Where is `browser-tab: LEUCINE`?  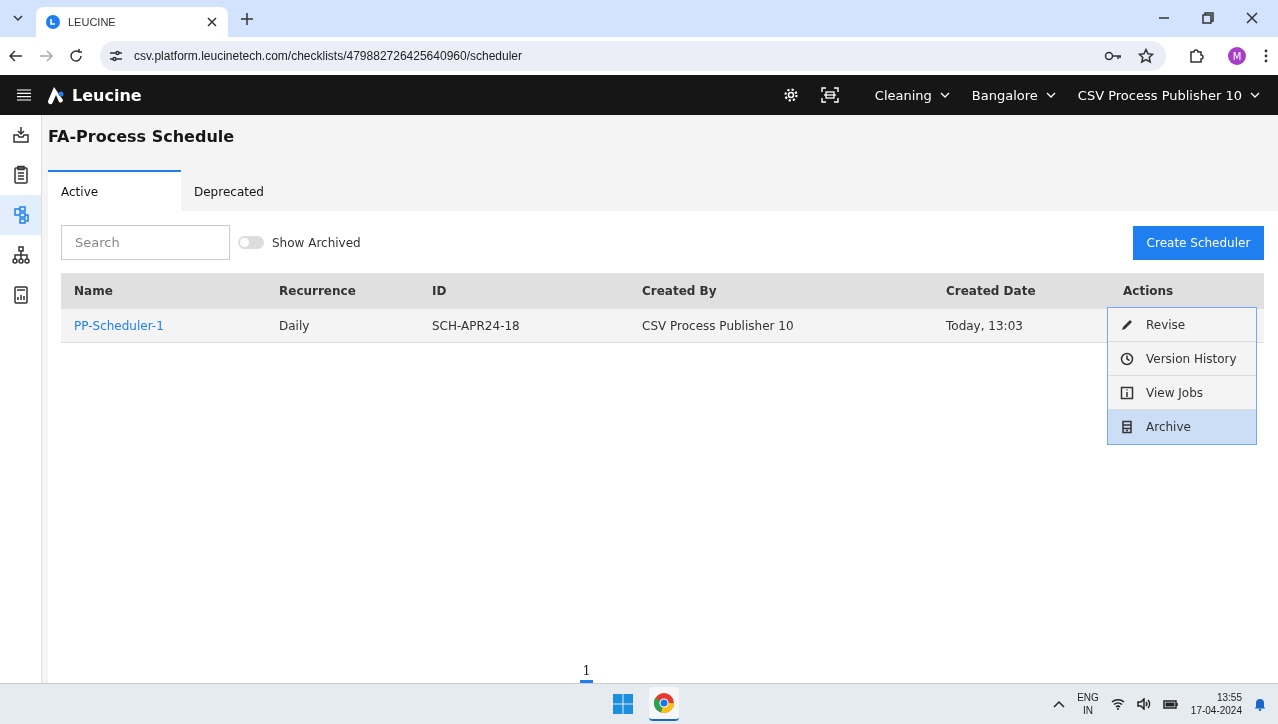 browser-tab: LEUCINE is located at coordinates (132, 22).